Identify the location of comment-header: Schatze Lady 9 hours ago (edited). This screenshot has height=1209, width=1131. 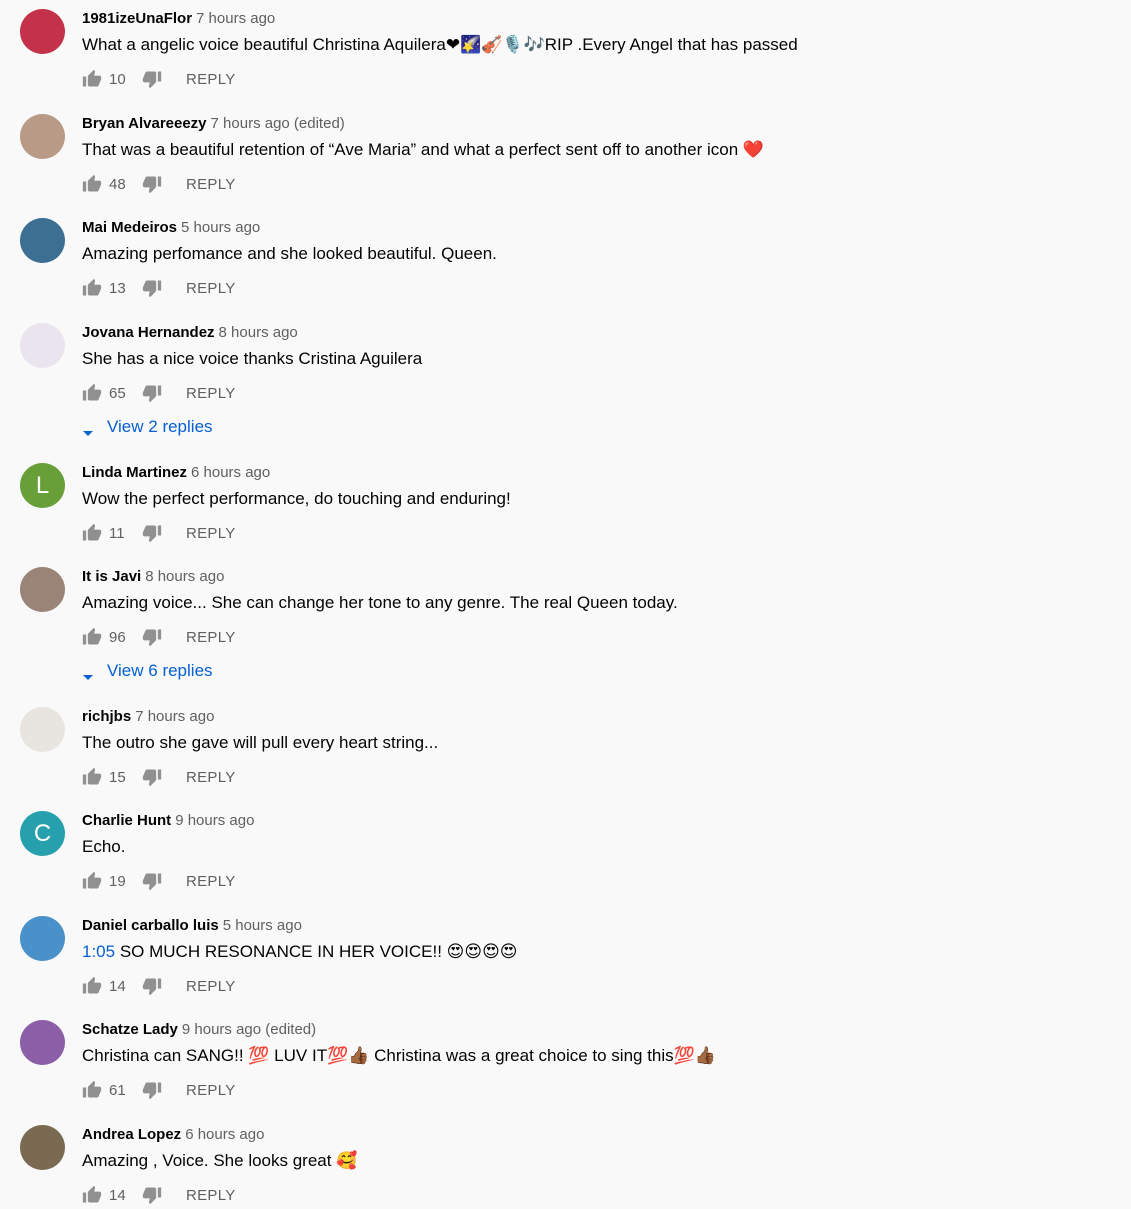
(199, 1030).